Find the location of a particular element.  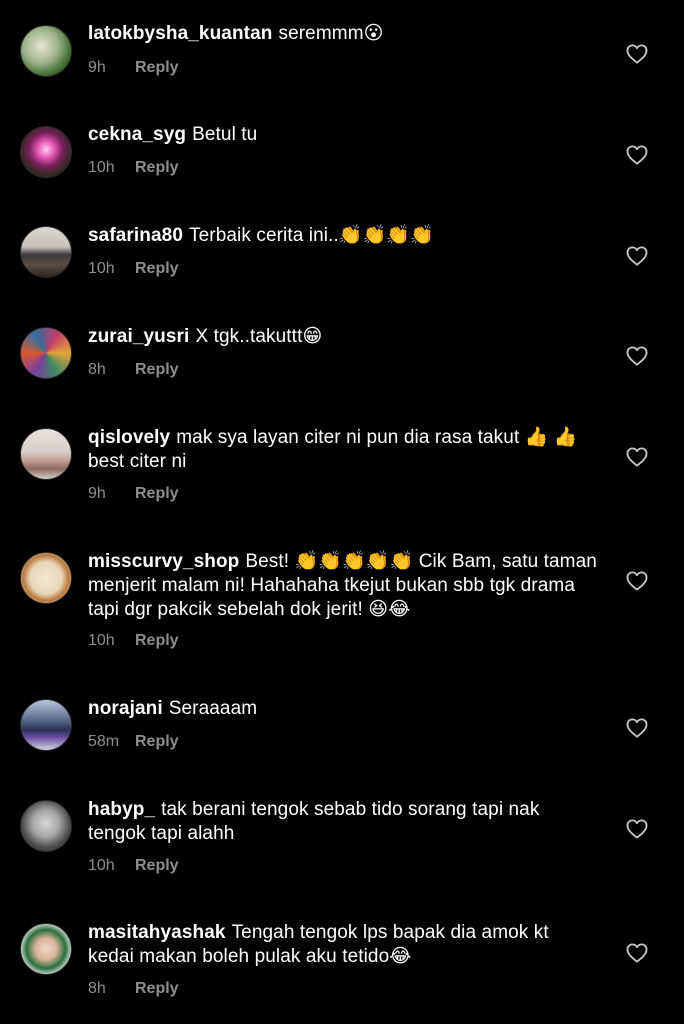

comment-text: X tgk..takuttt😁 is located at coordinates (259, 336).